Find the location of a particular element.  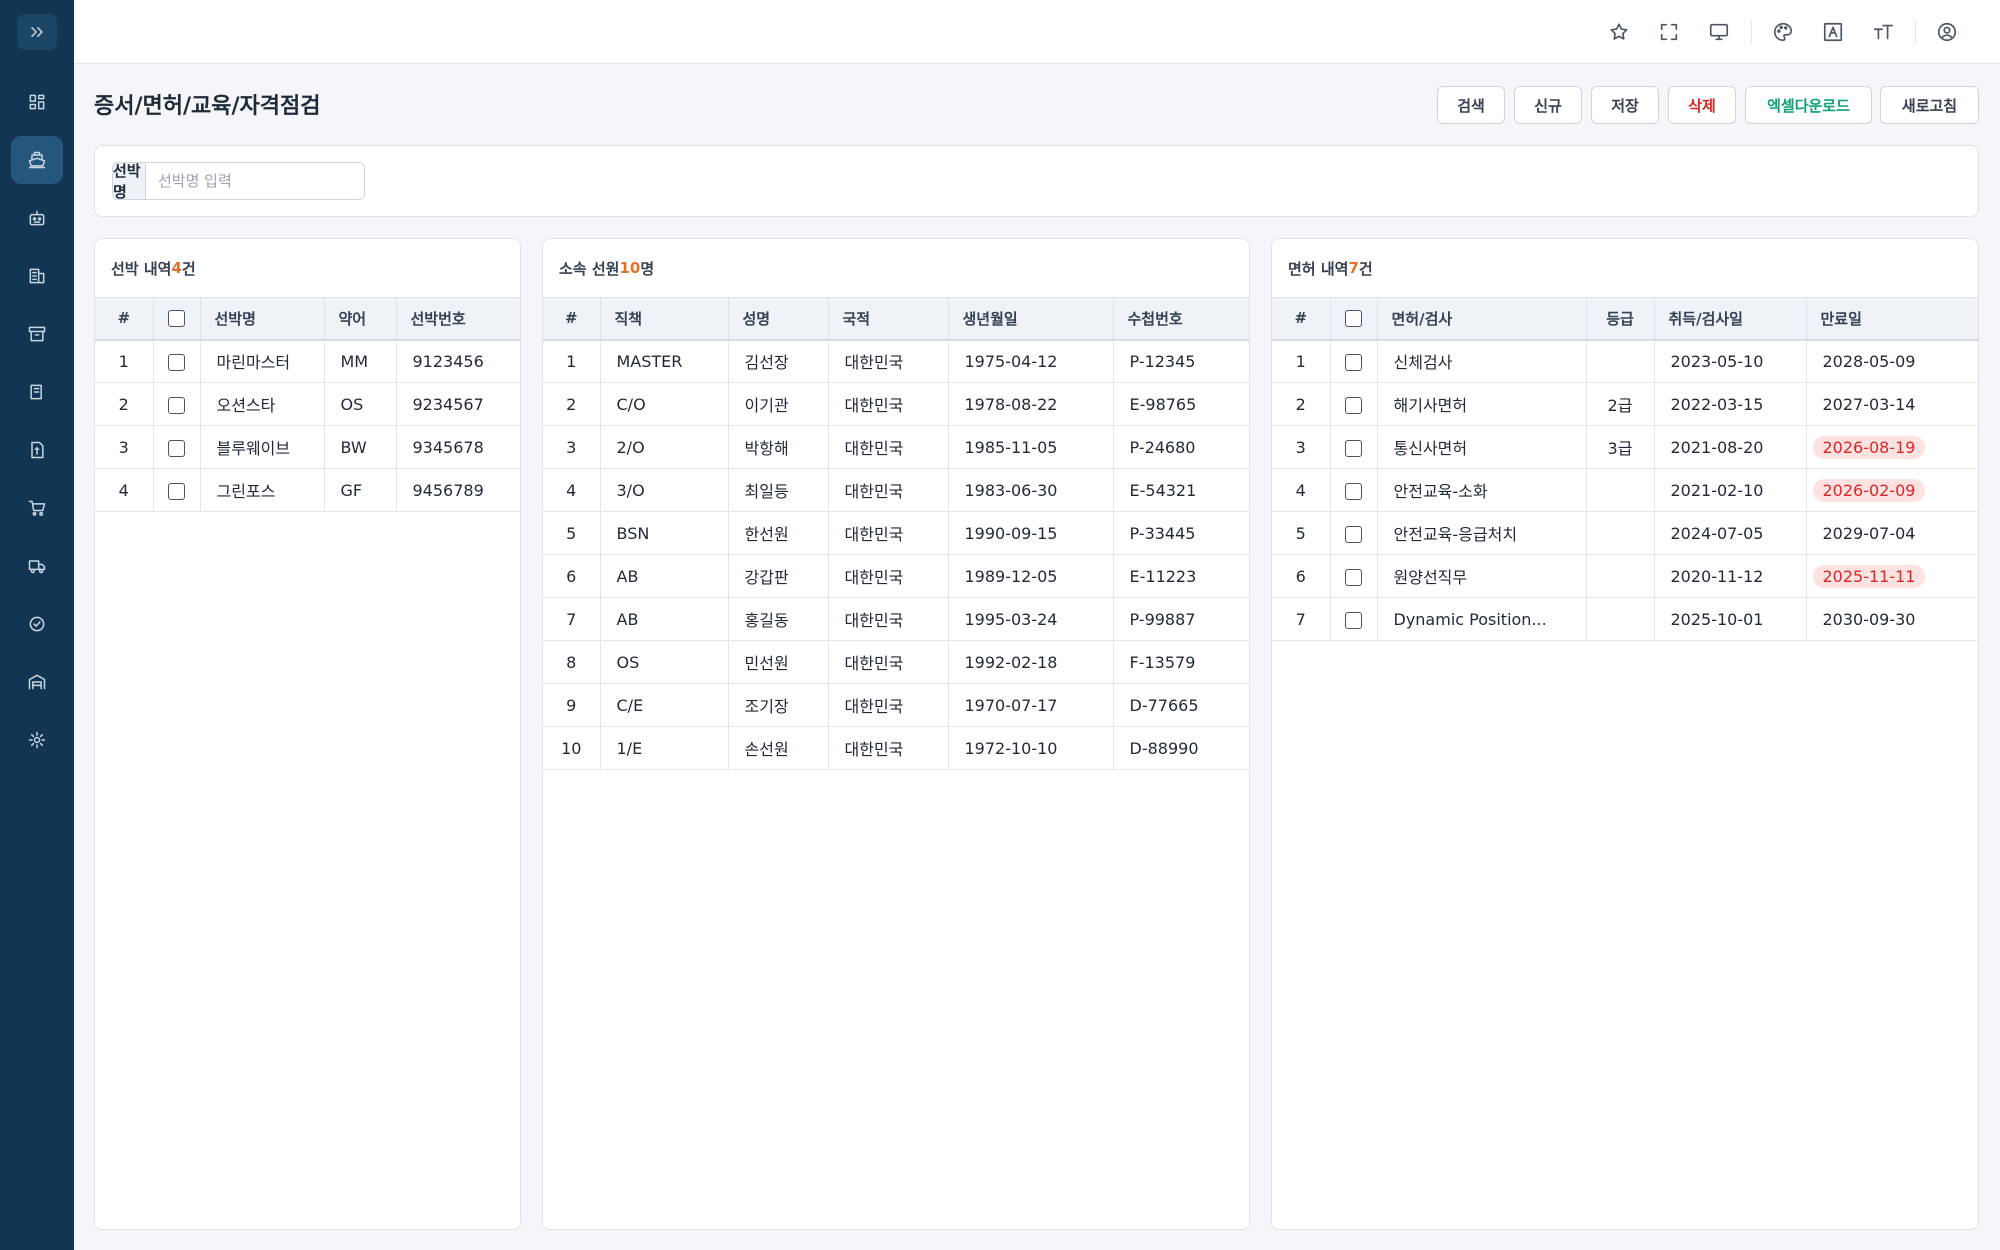

sidebar-item-building is located at coordinates (37, 276).